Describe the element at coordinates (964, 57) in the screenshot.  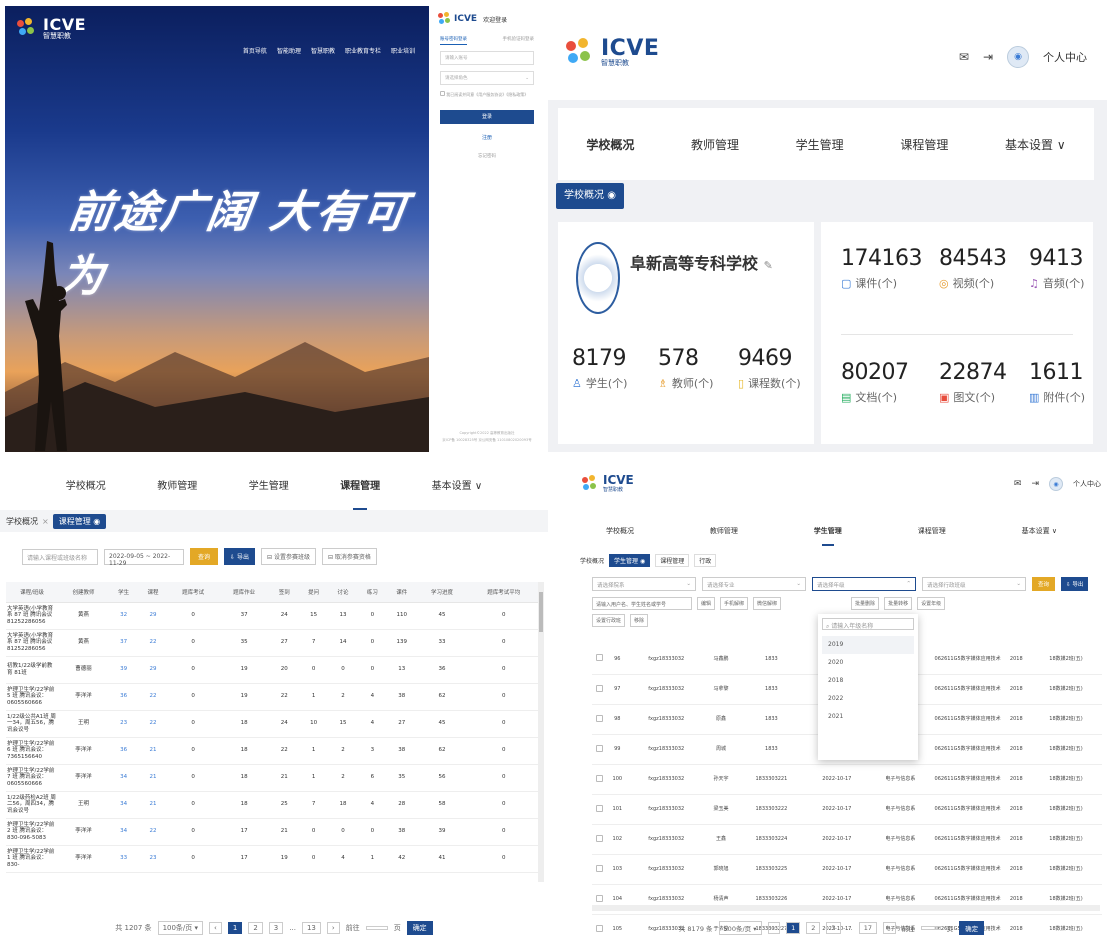
I see `mail-icon: ✉` at that location.